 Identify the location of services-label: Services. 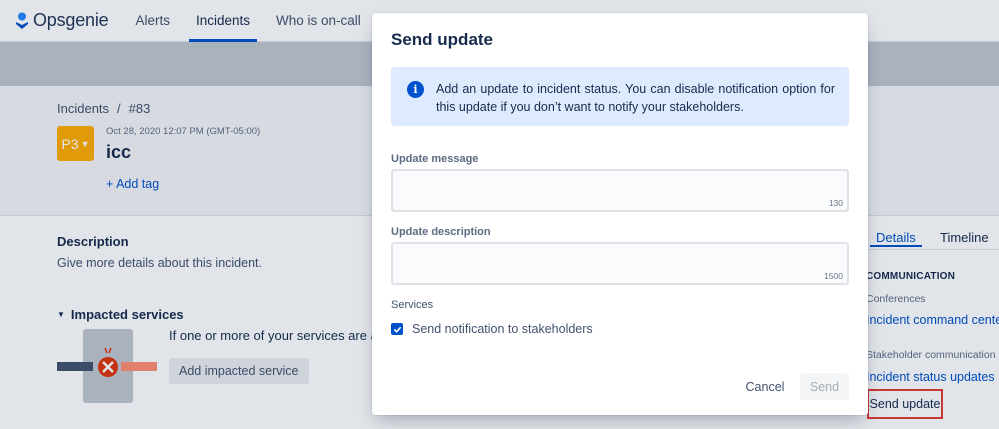
(412, 305).